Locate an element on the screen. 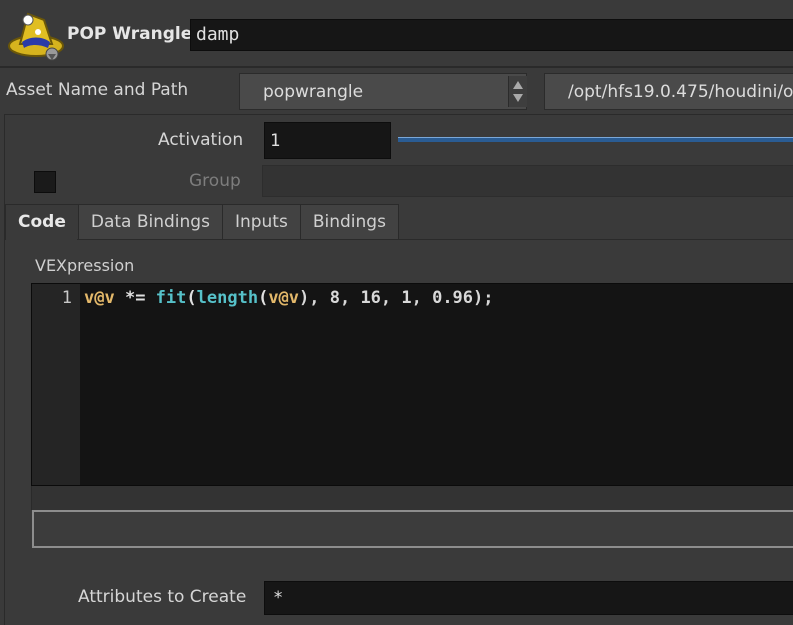  code-token-operator: *= is located at coordinates (135, 298).